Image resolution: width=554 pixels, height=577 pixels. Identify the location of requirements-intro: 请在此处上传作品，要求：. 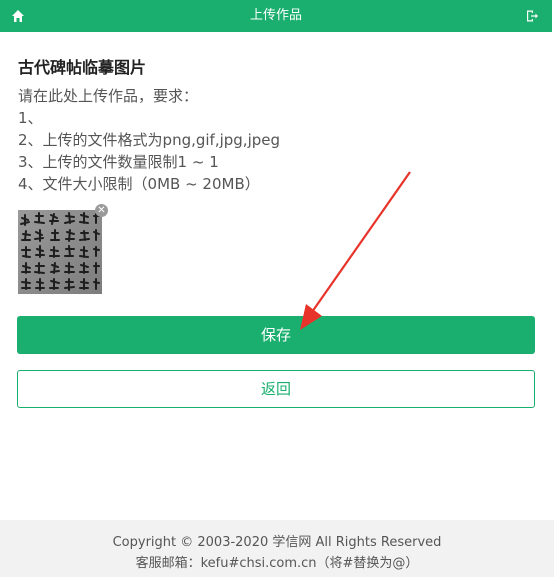
(108, 96).